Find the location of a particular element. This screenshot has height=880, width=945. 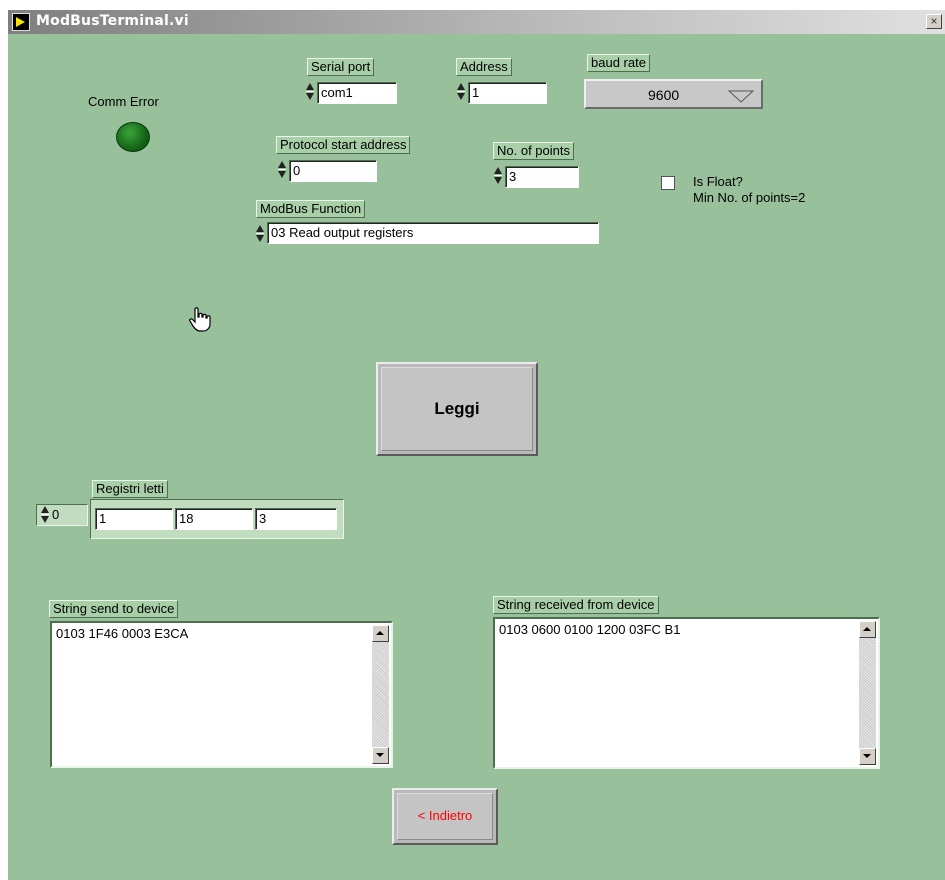

serial-port-field: com1 is located at coordinates (357, 93).